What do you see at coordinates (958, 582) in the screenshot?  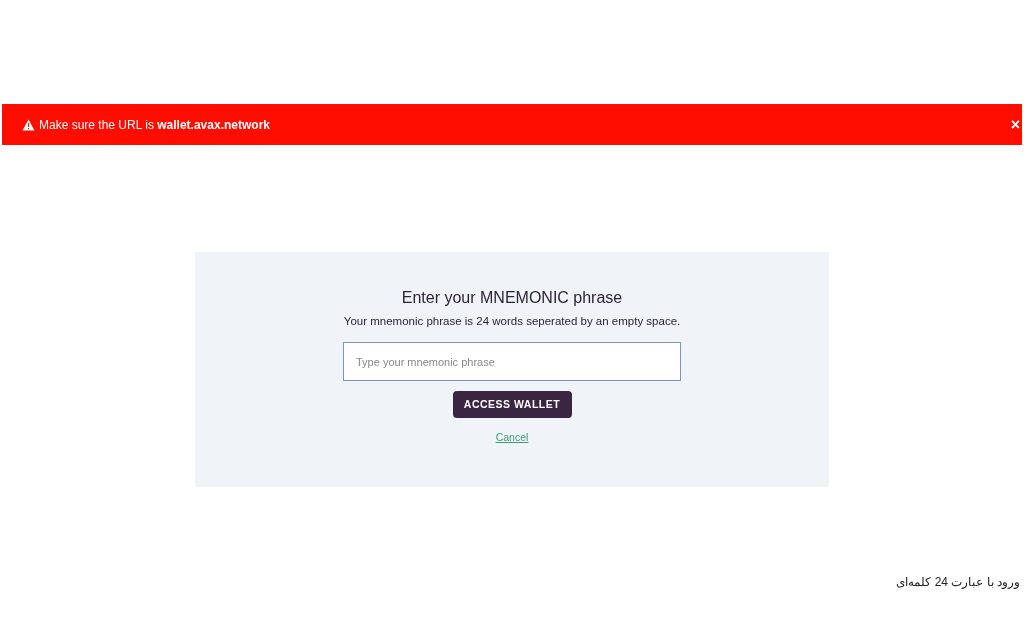 I see `caption: ورود با عبارت 24 کلمه‌ای` at bounding box center [958, 582].